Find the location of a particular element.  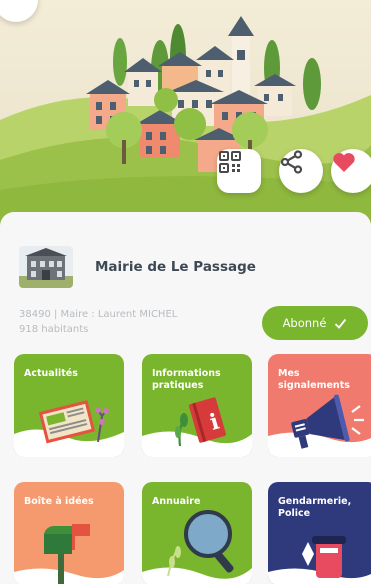

heart-icon is located at coordinates (344, 162).